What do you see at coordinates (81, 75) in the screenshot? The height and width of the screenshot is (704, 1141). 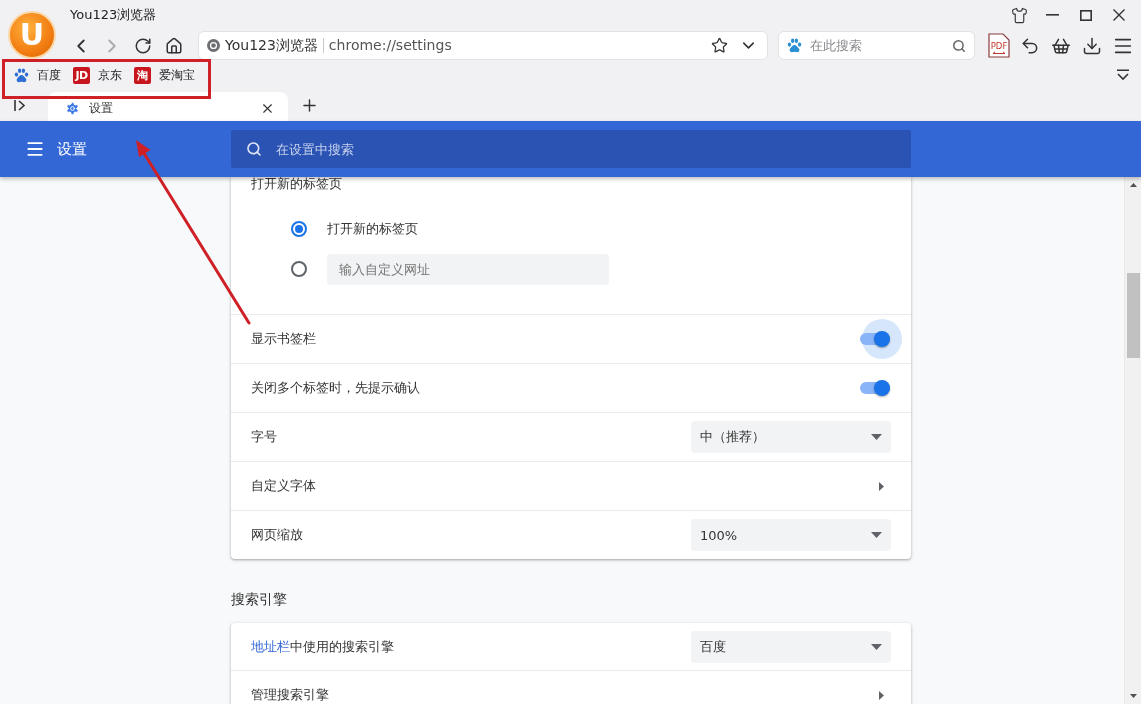 I see `site-logo-badge: JD` at bounding box center [81, 75].